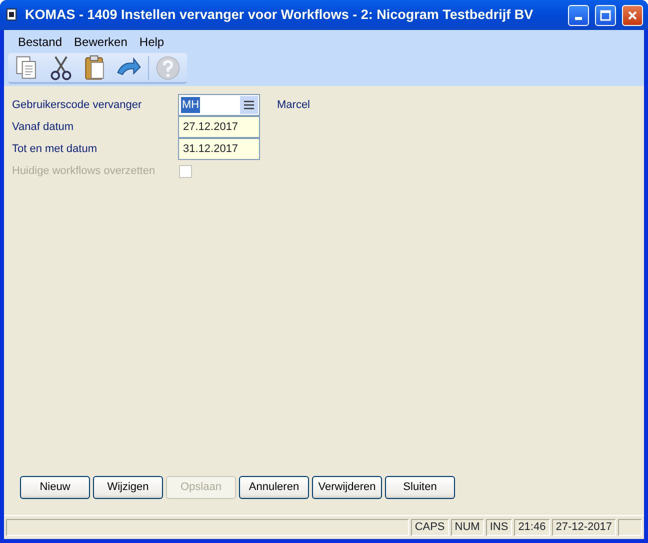 This screenshot has width=648, height=543. I want to click on minimize-button, so click(578, 15).